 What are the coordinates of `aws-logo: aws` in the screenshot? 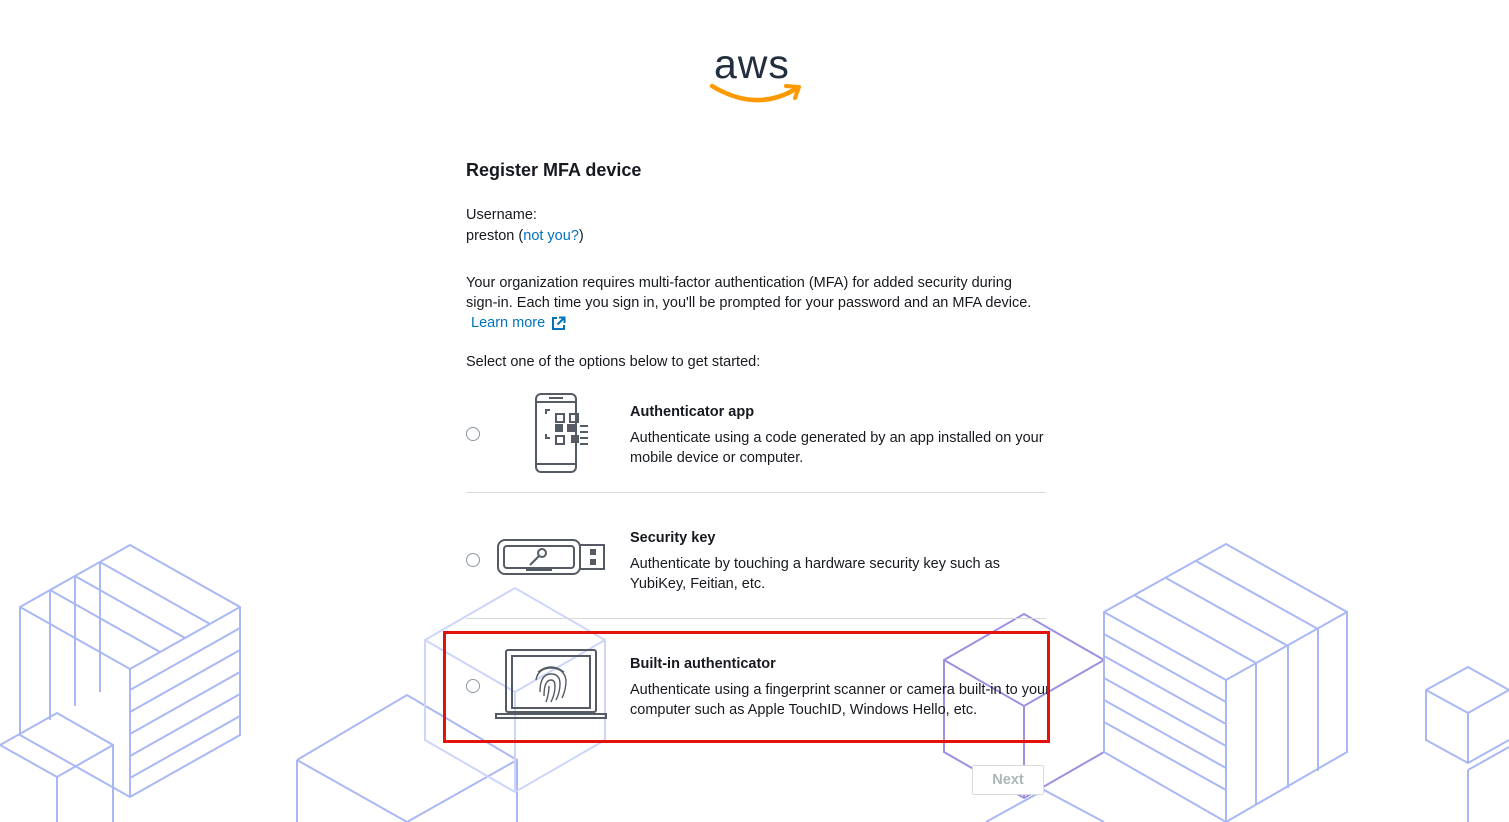 It's located at (755, 75).